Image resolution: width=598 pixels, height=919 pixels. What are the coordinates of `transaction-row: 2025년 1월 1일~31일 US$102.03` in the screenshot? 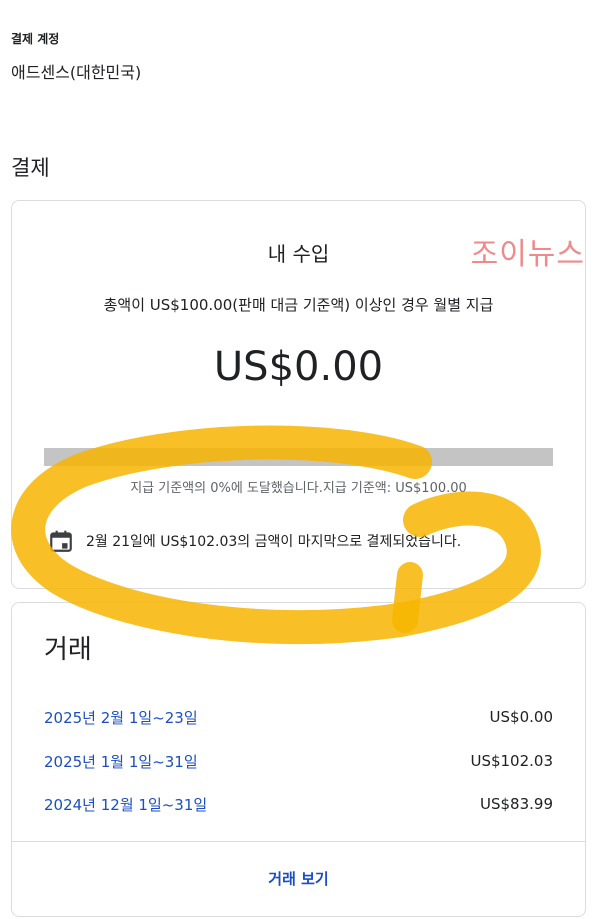 It's located at (298, 761).